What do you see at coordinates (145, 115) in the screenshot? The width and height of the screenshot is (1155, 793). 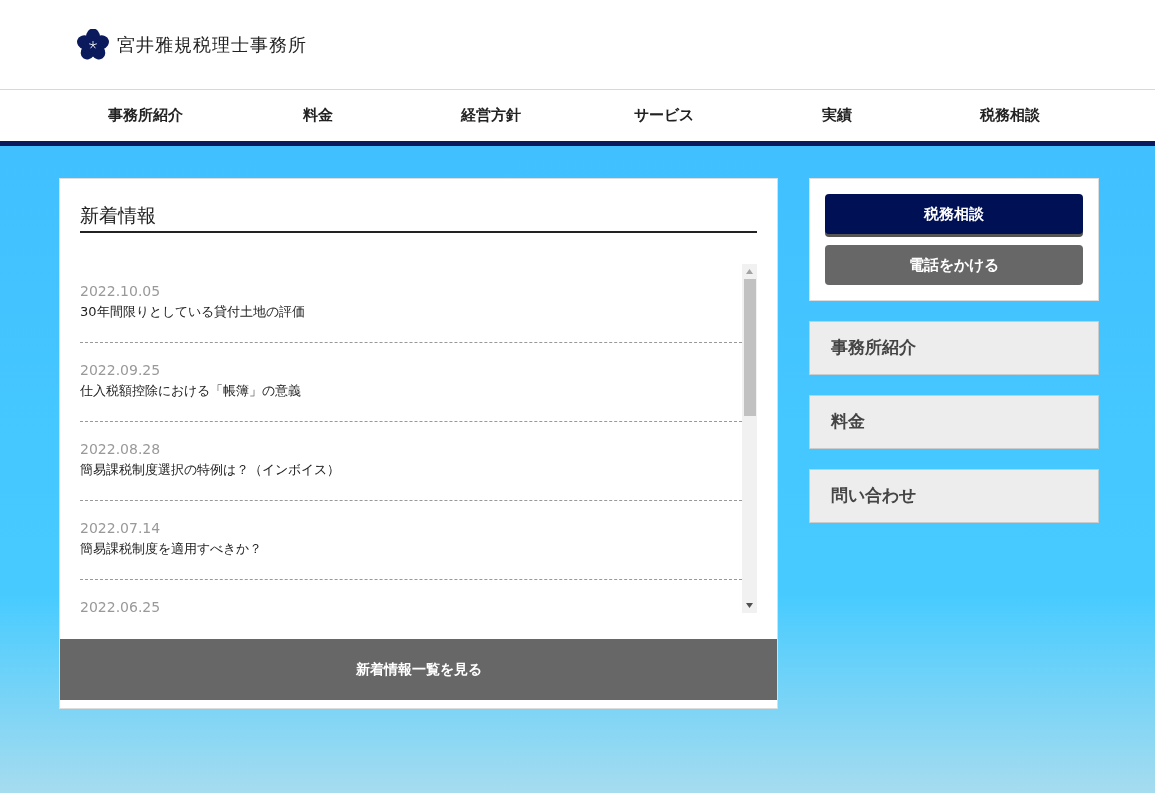 I see `nav-link: 事務所紹介` at bounding box center [145, 115].